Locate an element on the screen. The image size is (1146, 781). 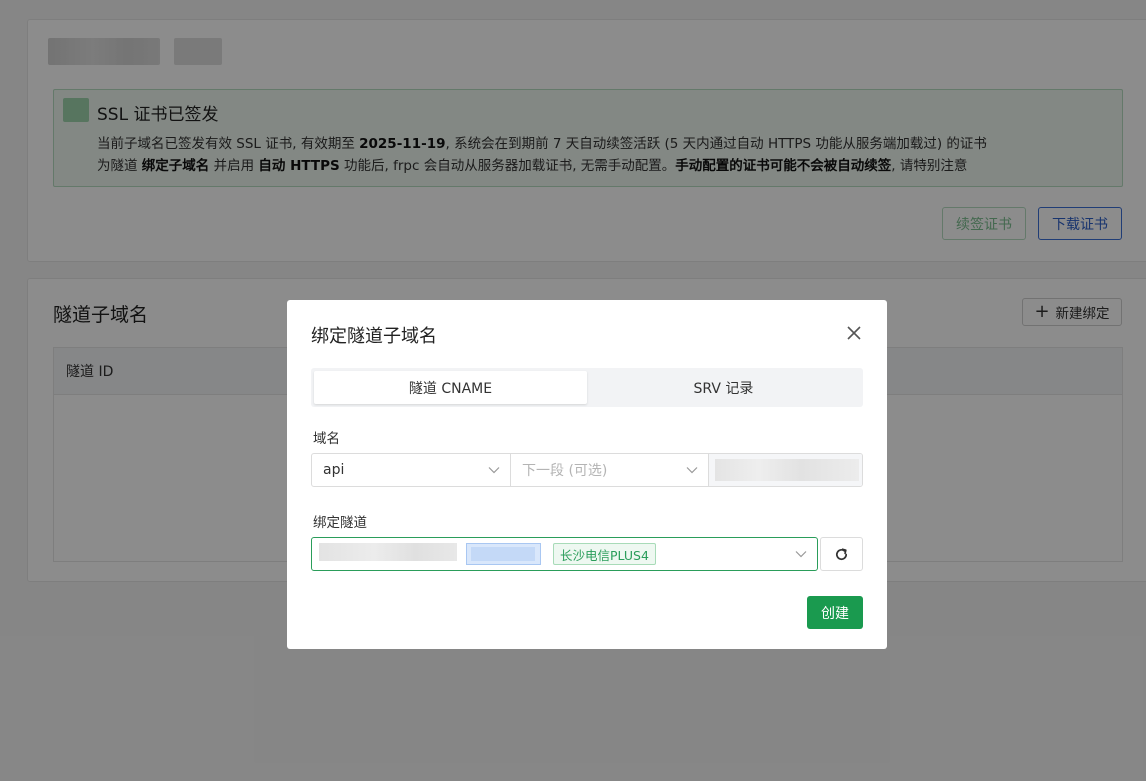
refresh-tunnels-button is located at coordinates (841, 554).